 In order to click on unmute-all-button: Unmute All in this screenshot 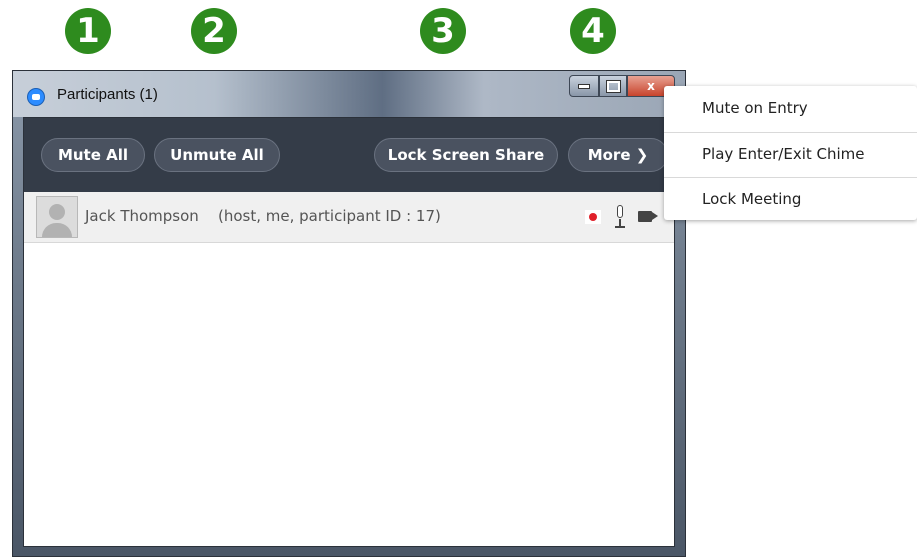, I will do `click(217, 155)`.